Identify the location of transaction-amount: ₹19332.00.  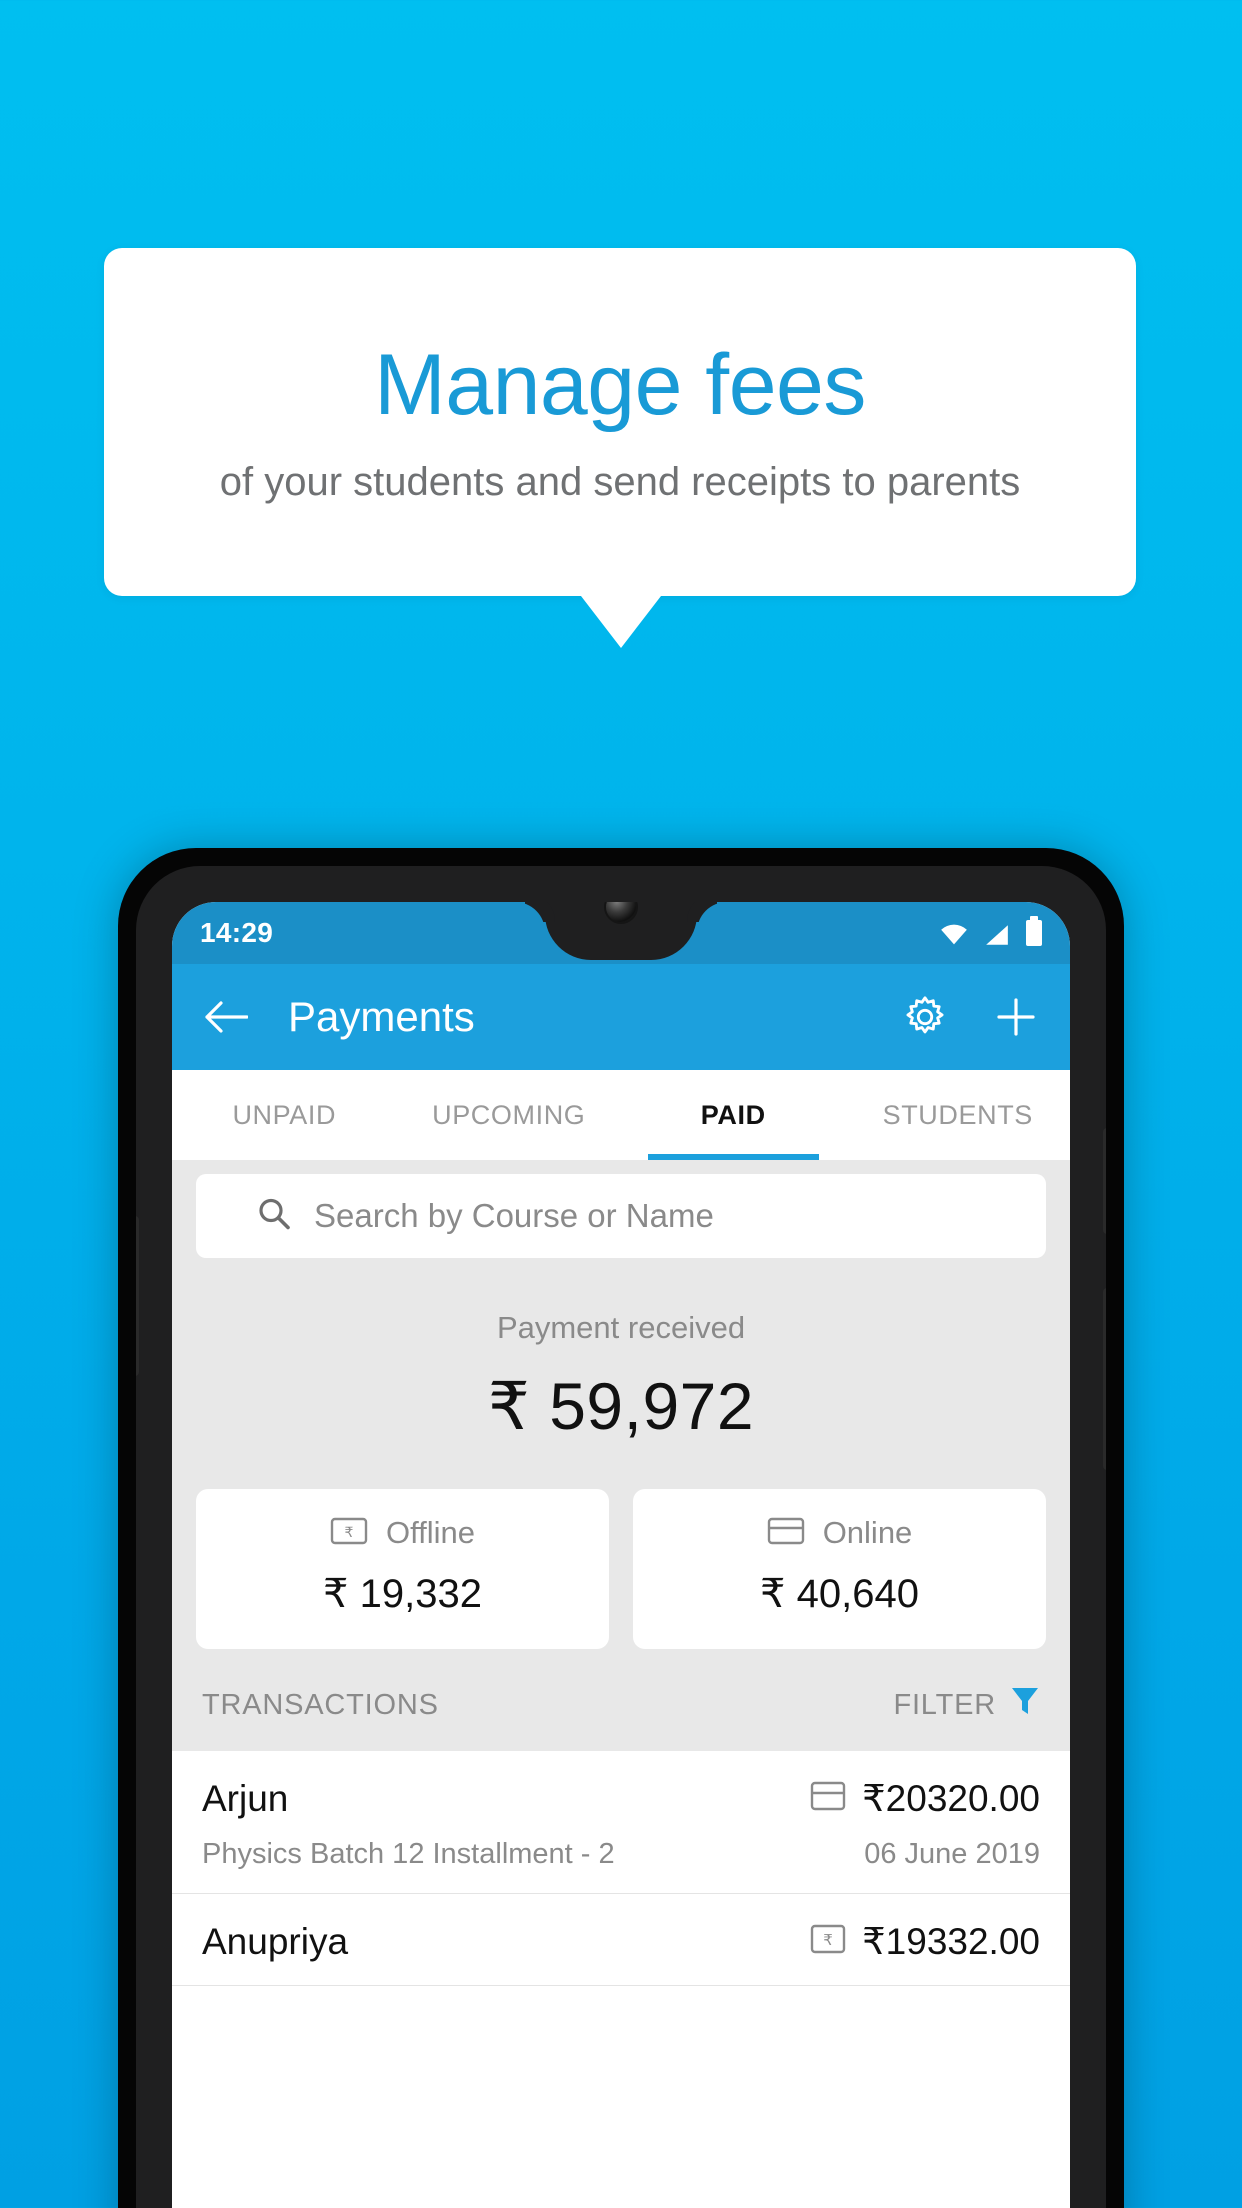
(951, 1941).